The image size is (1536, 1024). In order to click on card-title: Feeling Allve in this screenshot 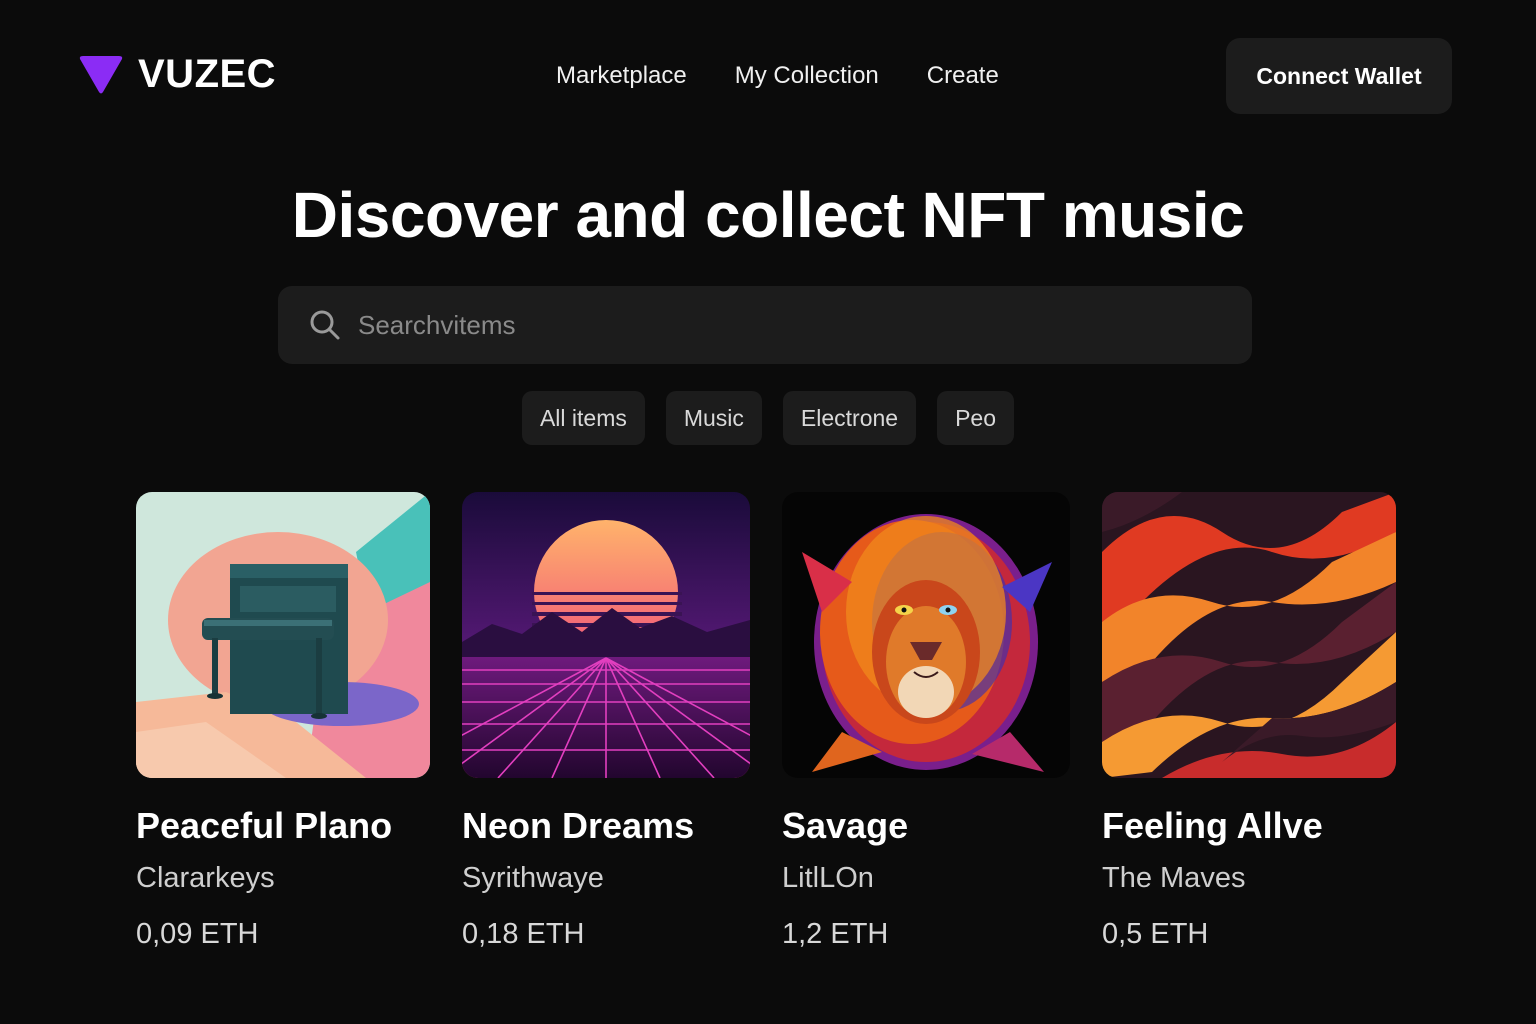, I will do `click(1249, 826)`.